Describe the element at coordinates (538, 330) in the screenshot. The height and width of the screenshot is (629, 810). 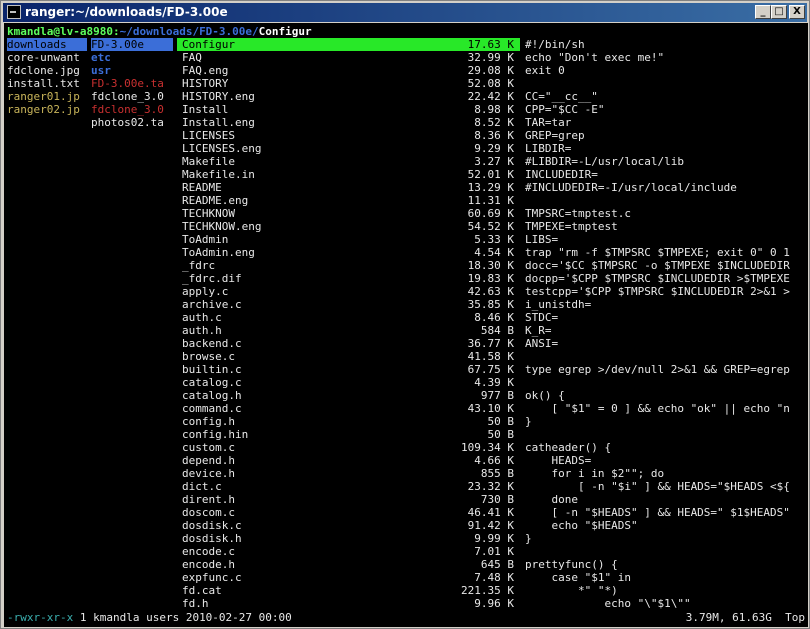
I see `preview-line: K_R=` at that location.